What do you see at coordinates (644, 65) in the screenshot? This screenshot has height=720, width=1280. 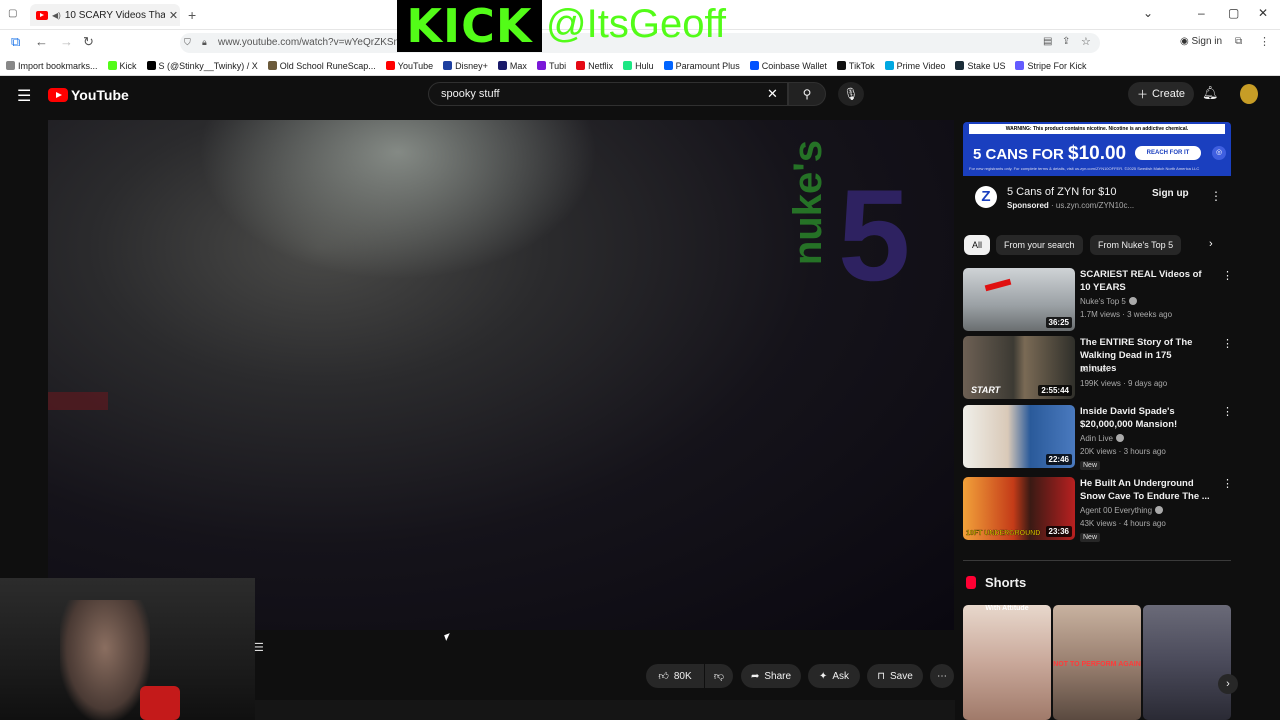 I see `bookmark-label: Hulu` at bounding box center [644, 65].